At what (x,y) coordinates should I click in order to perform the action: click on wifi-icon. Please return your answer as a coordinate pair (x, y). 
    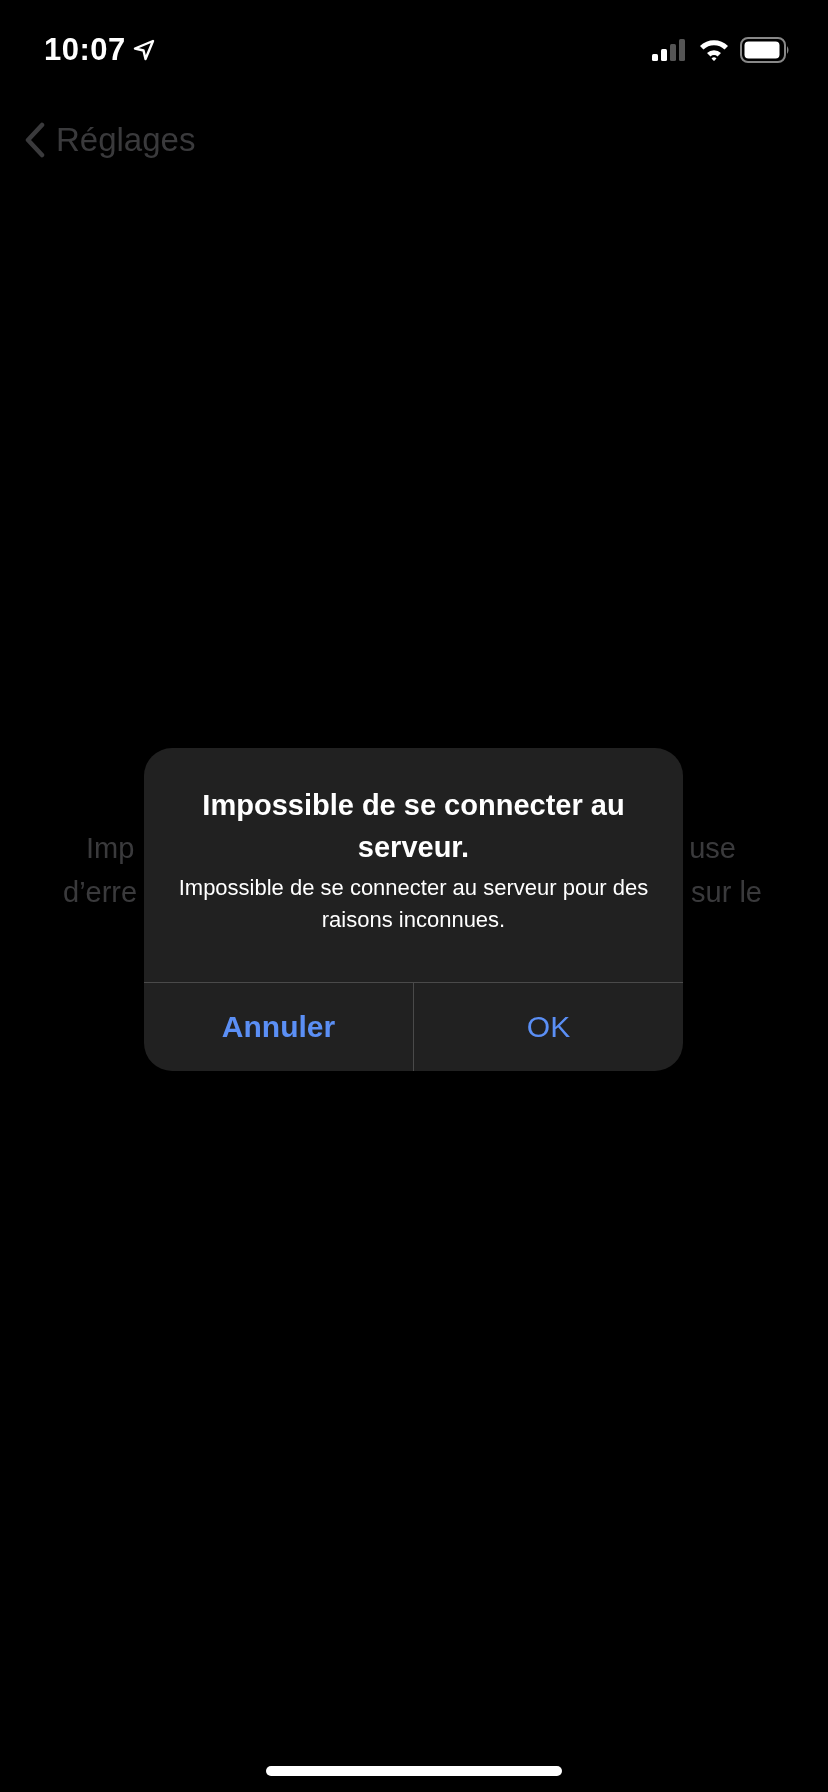
    Looking at the image, I should click on (714, 50).